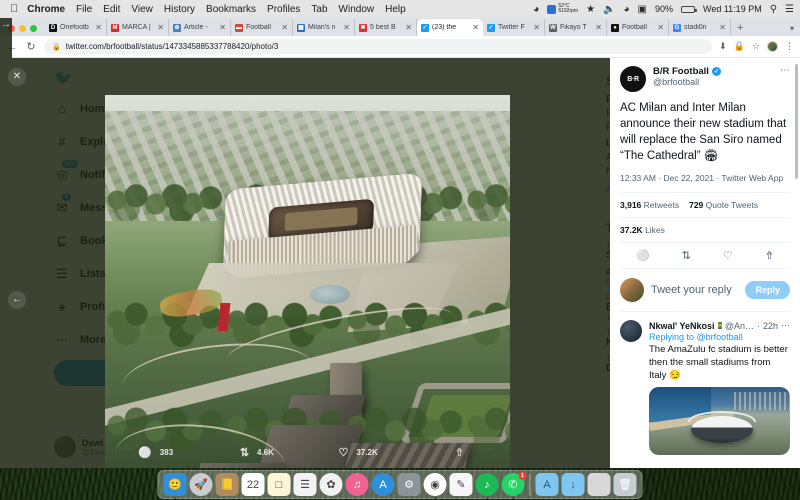 The width and height of the screenshot is (800, 500). What do you see at coordinates (46, 9) in the screenshot?
I see `menu-item-chrome: Chrome` at bounding box center [46, 9].